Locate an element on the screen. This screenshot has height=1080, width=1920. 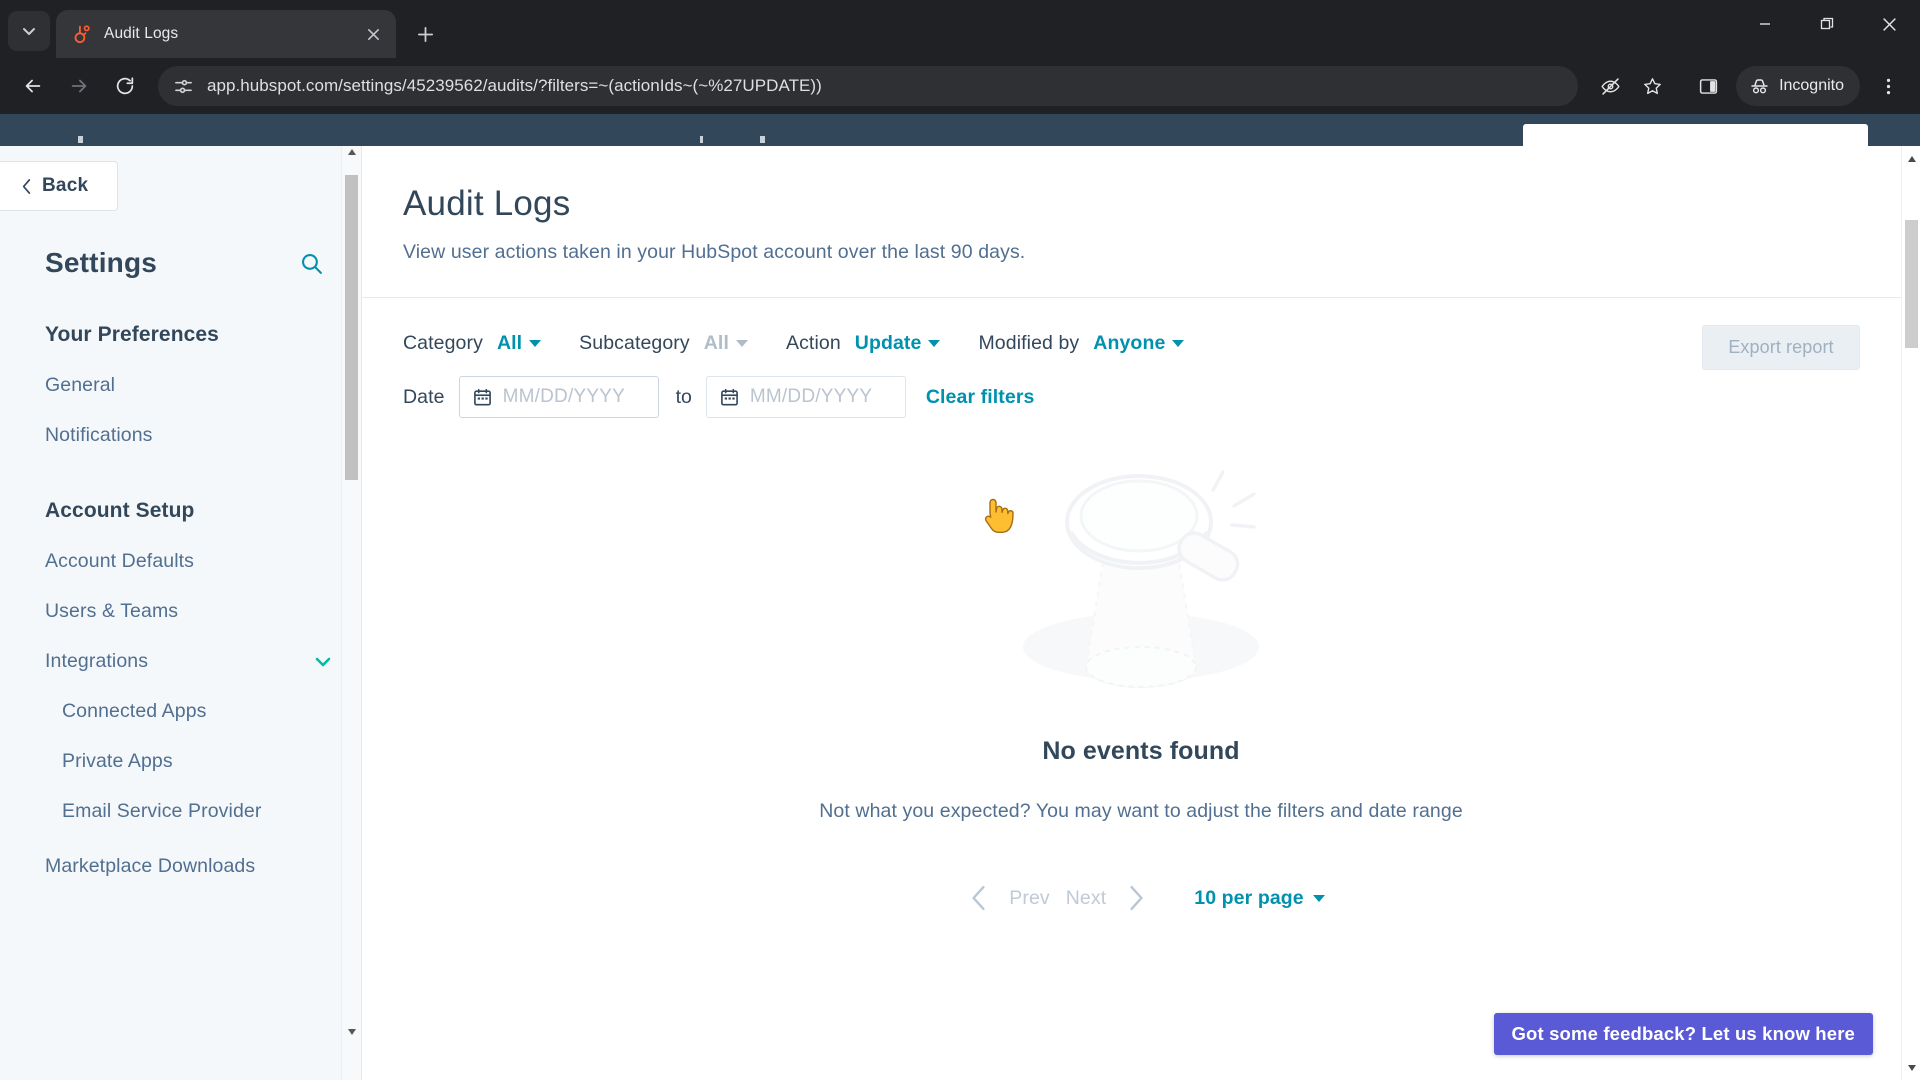
tab-search-button is located at coordinates (29, 31).